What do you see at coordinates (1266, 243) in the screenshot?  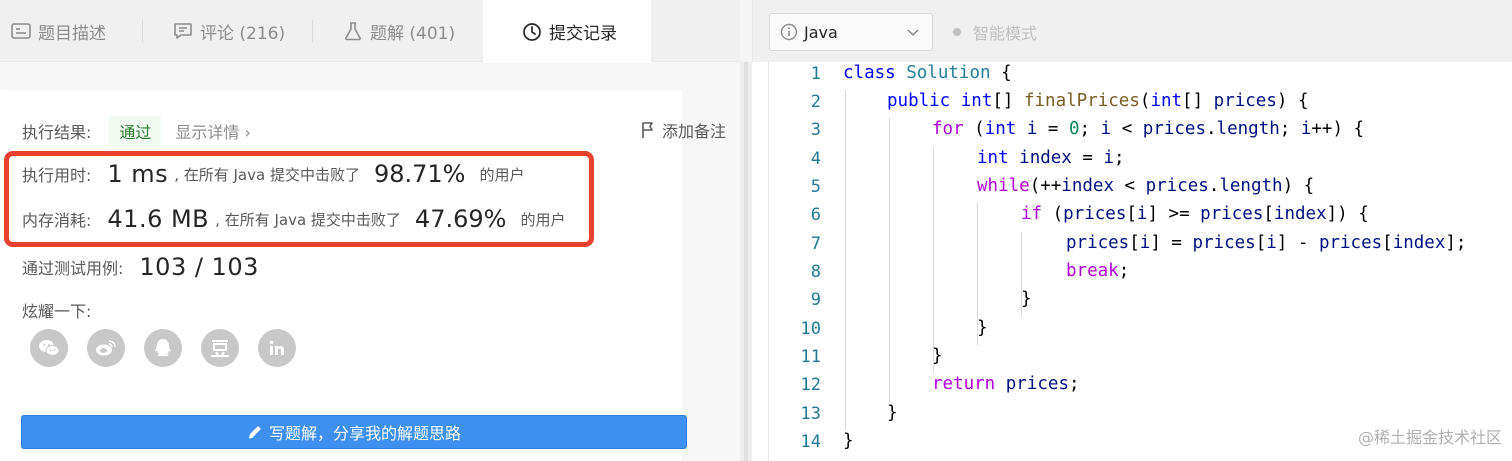 I see `code-line: prices[i] = prices[i] - prices[index];` at bounding box center [1266, 243].